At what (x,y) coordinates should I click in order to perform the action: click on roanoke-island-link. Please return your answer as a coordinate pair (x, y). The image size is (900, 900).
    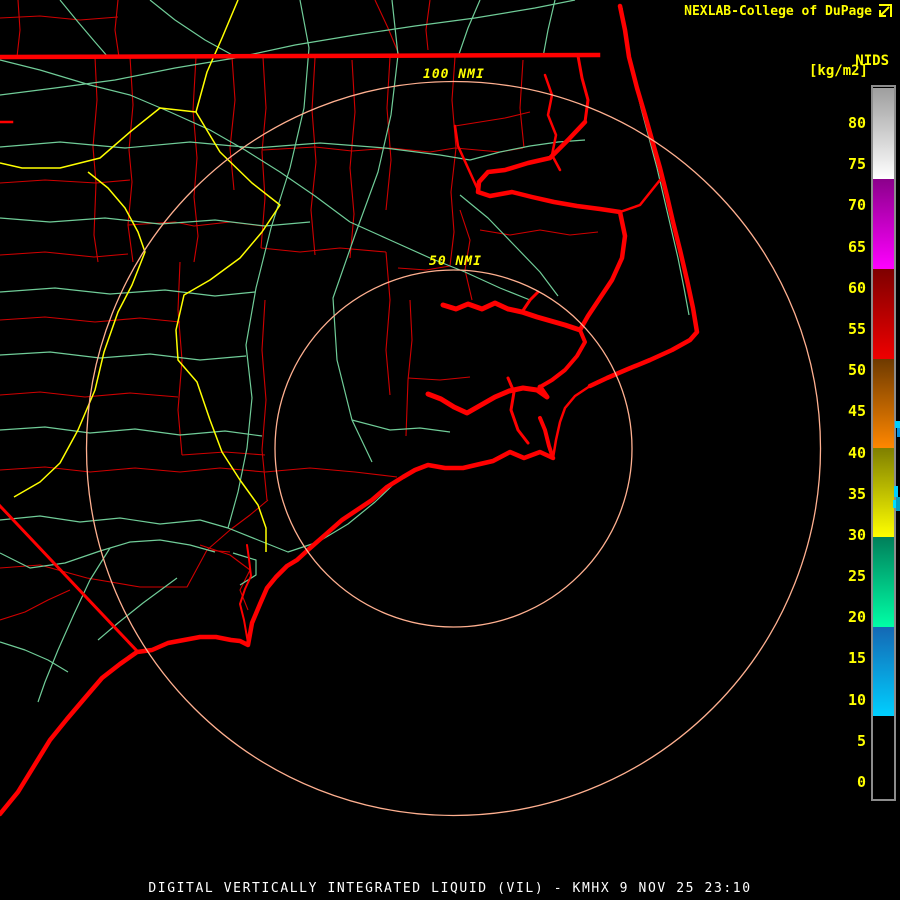
    Looking at the image, I should click on (640, 196).